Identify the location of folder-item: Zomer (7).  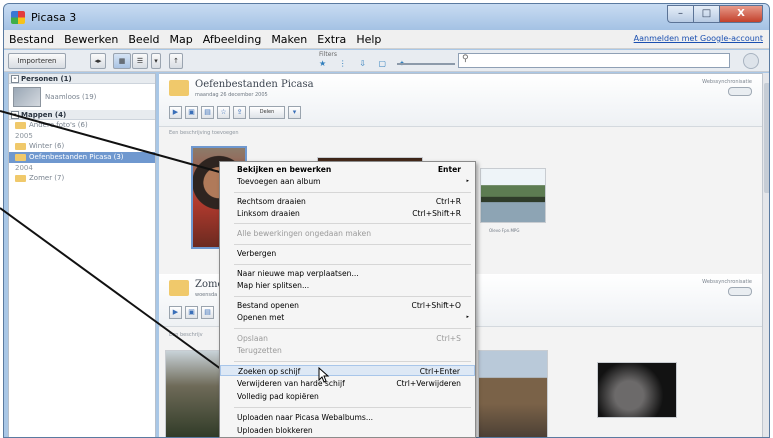
(82, 178).